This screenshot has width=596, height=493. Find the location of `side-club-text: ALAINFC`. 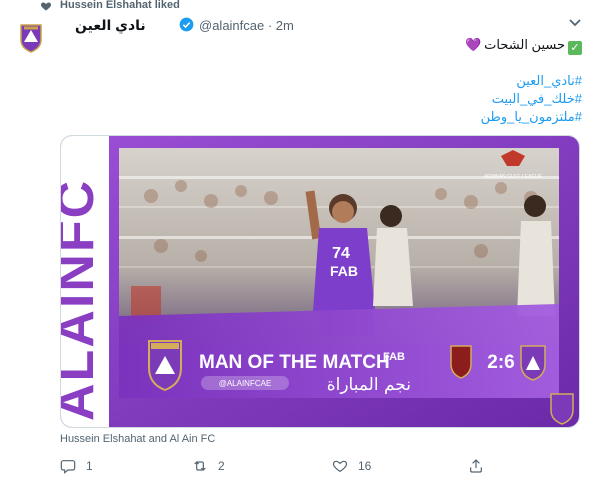

side-club-text: ALAINFC is located at coordinates (83, 300).